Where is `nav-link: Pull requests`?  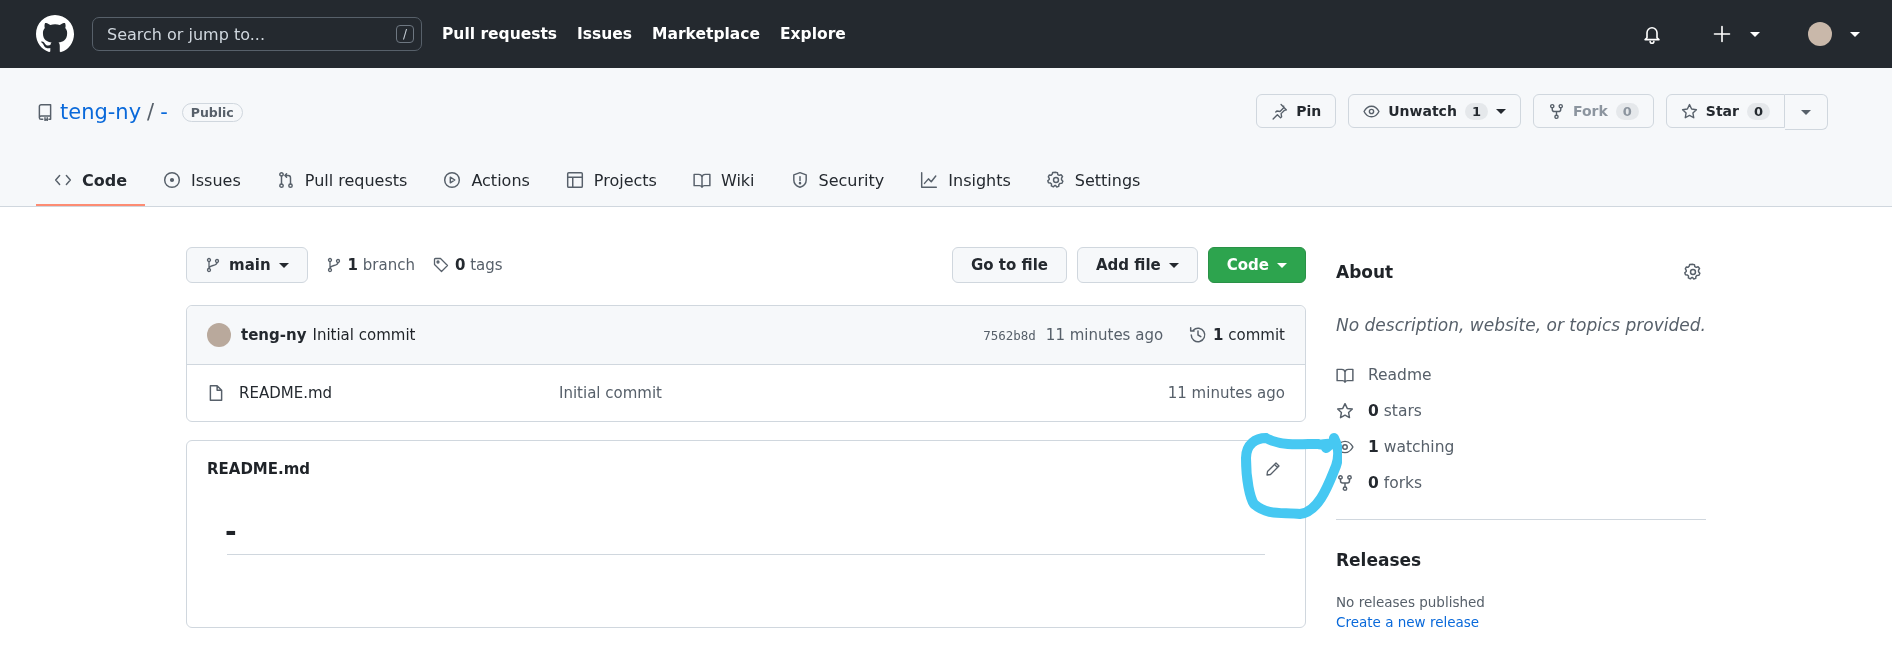 nav-link: Pull requests is located at coordinates (500, 34).